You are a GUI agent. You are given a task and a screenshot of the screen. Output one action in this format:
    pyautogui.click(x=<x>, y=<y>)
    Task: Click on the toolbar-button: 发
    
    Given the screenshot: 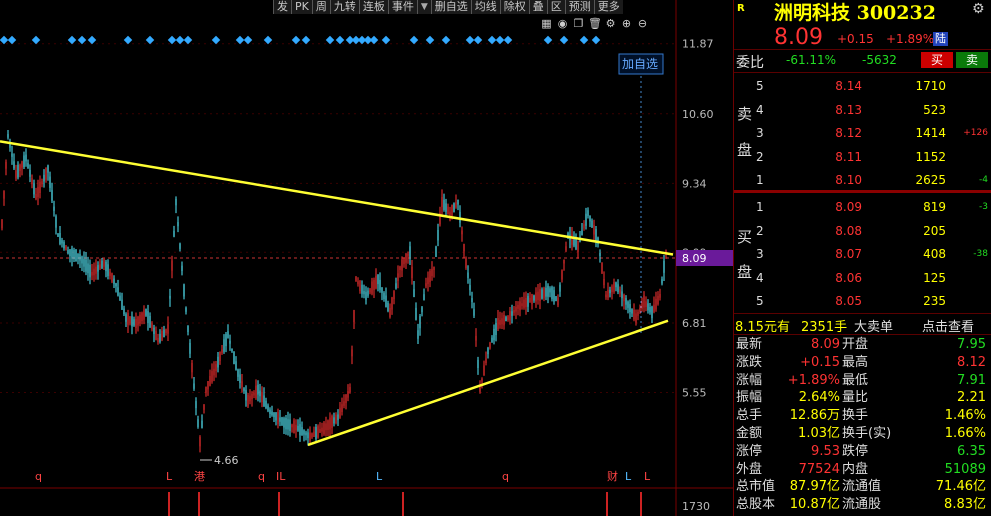 What is the action you would take?
    pyautogui.click(x=282, y=7)
    